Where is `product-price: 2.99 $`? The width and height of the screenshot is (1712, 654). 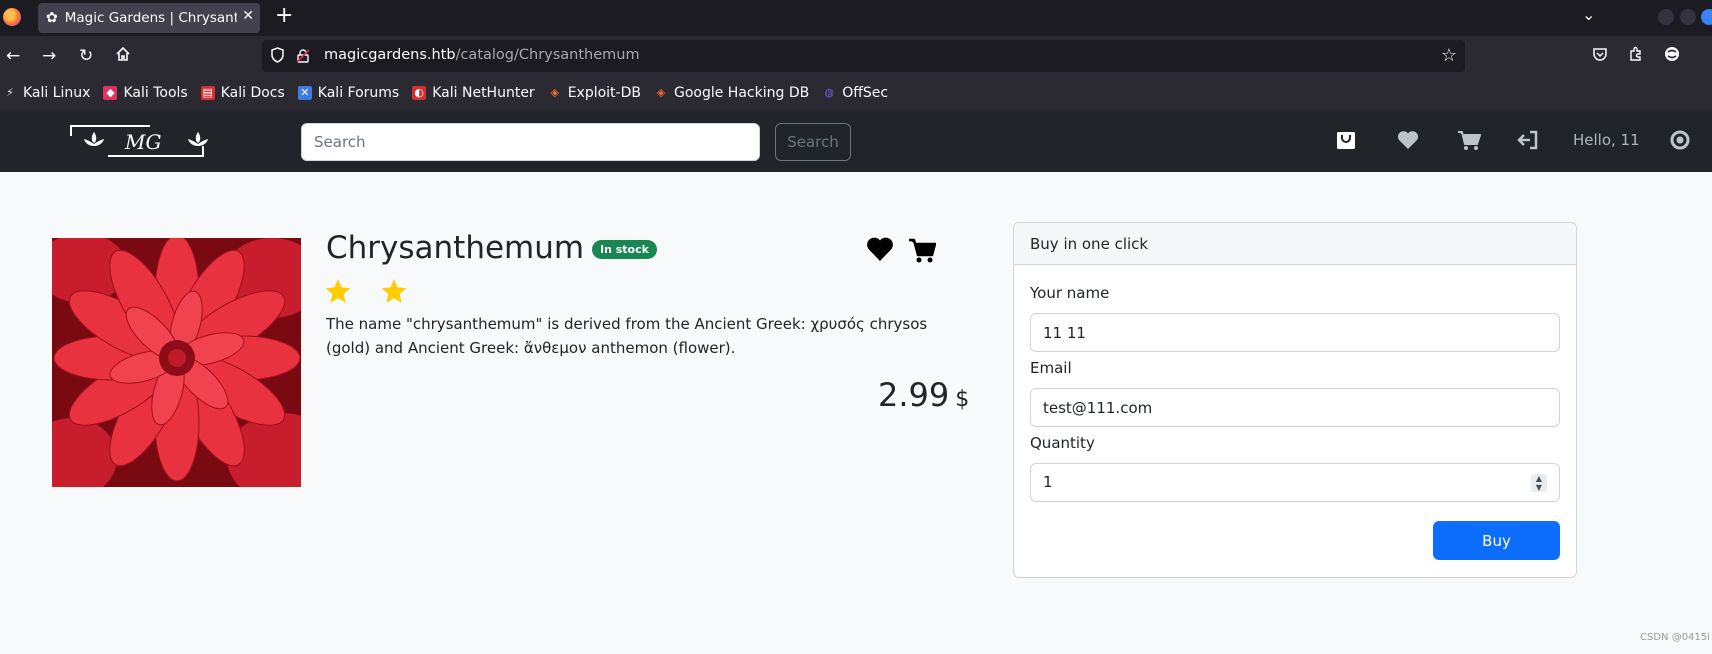
product-price: 2.99 $ is located at coordinates (923, 395).